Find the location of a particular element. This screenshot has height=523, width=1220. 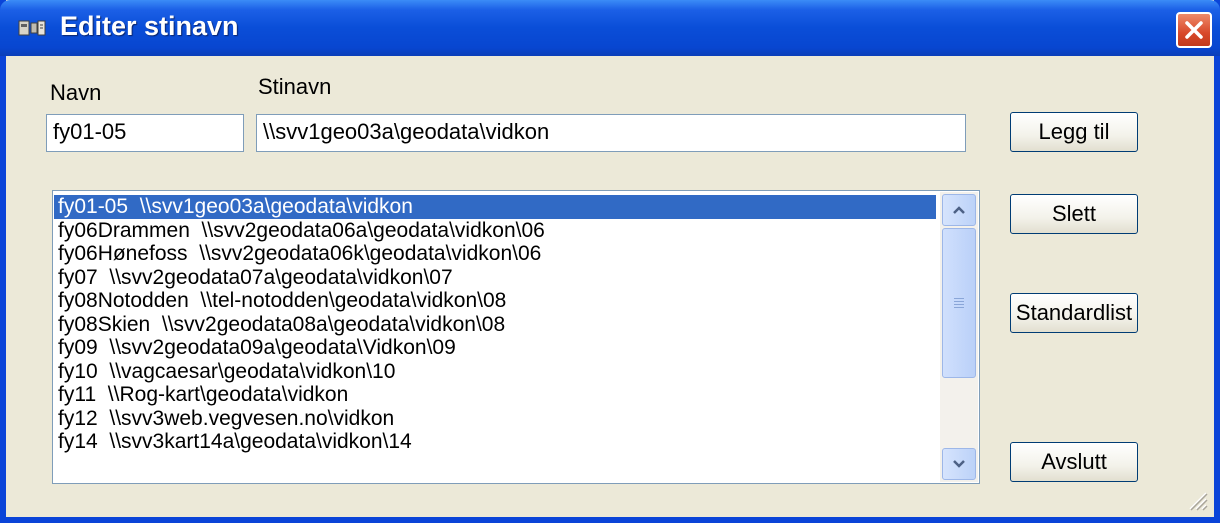

scroll-thumb is located at coordinates (959, 303).